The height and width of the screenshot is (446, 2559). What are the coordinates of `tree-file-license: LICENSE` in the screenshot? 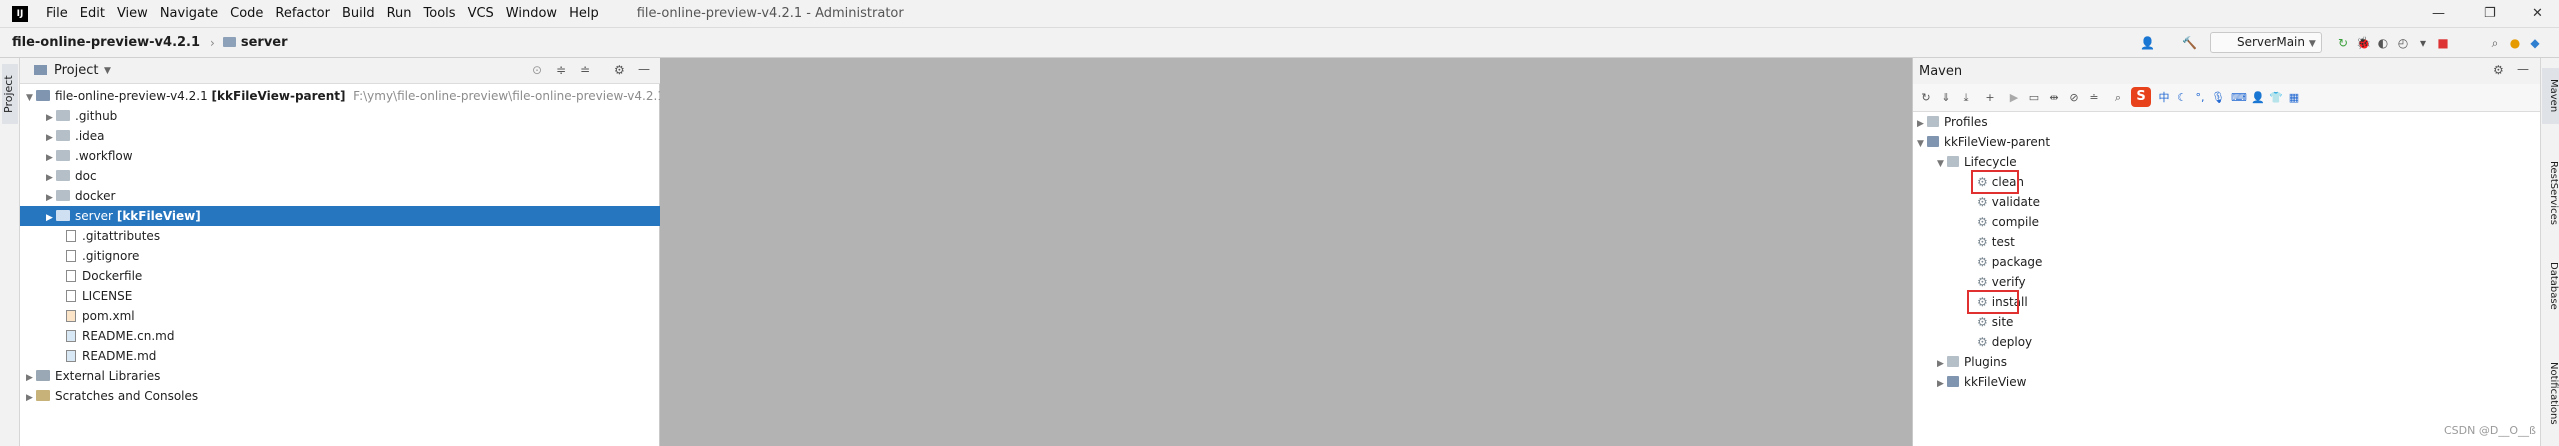 It's located at (99, 296).